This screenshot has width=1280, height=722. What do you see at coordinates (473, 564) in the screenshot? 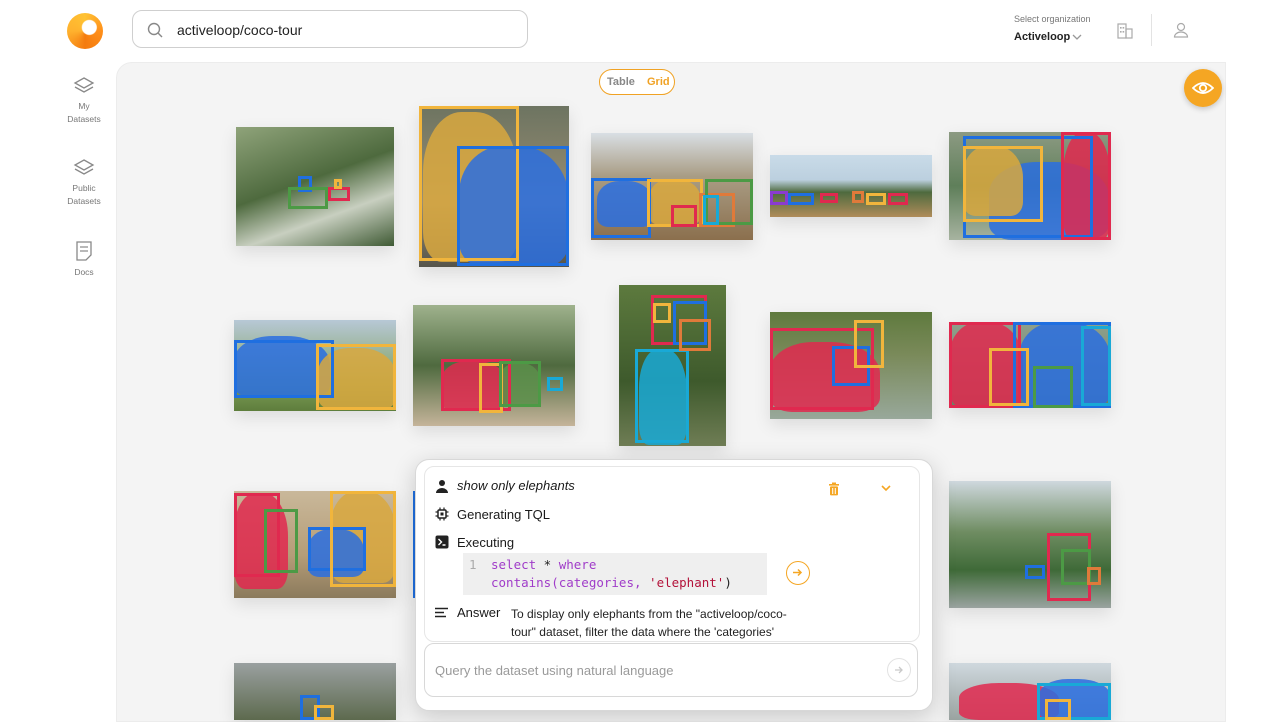
I see `code-line-number: 1` at bounding box center [473, 564].